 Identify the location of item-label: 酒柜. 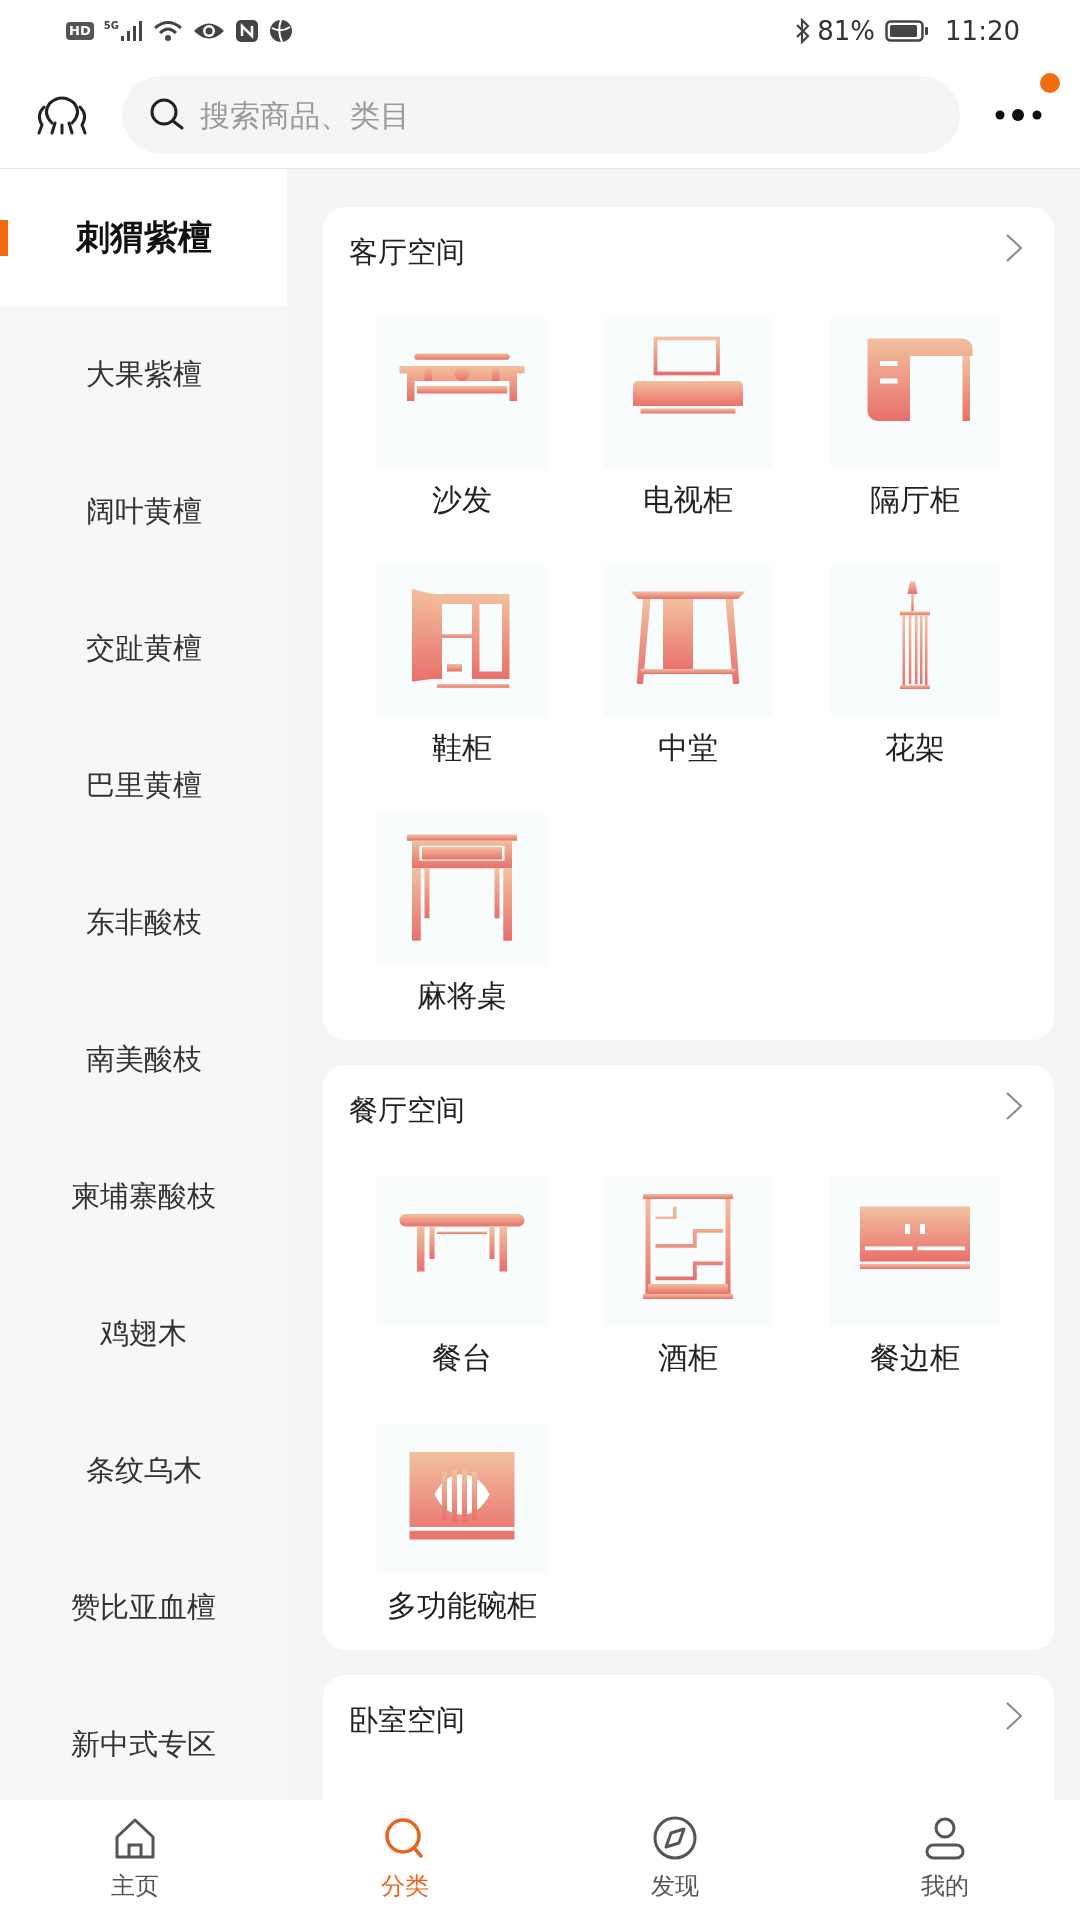
(688, 1358).